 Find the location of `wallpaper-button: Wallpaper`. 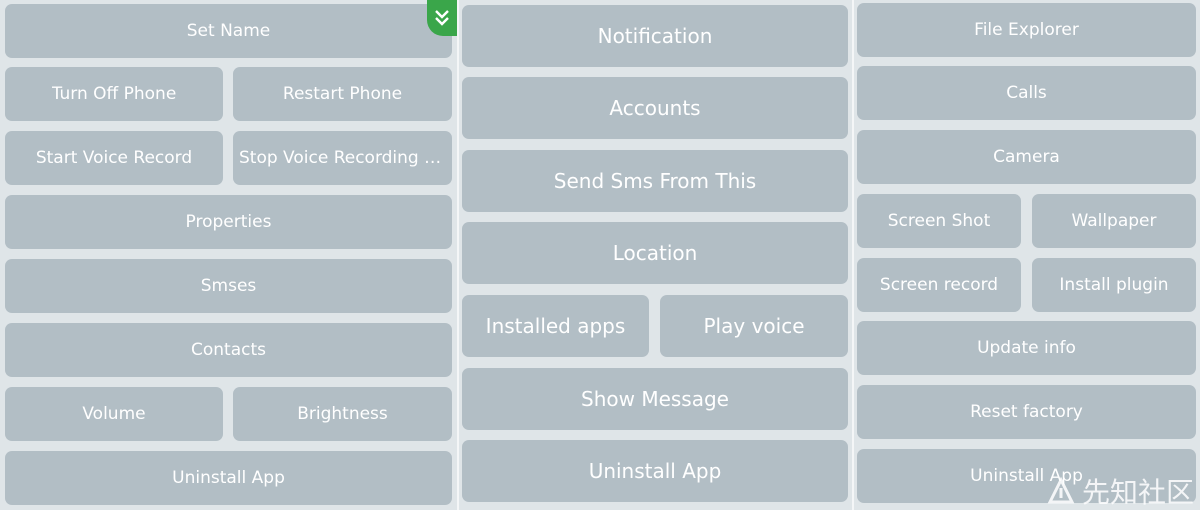

wallpaper-button: Wallpaper is located at coordinates (1114, 221).